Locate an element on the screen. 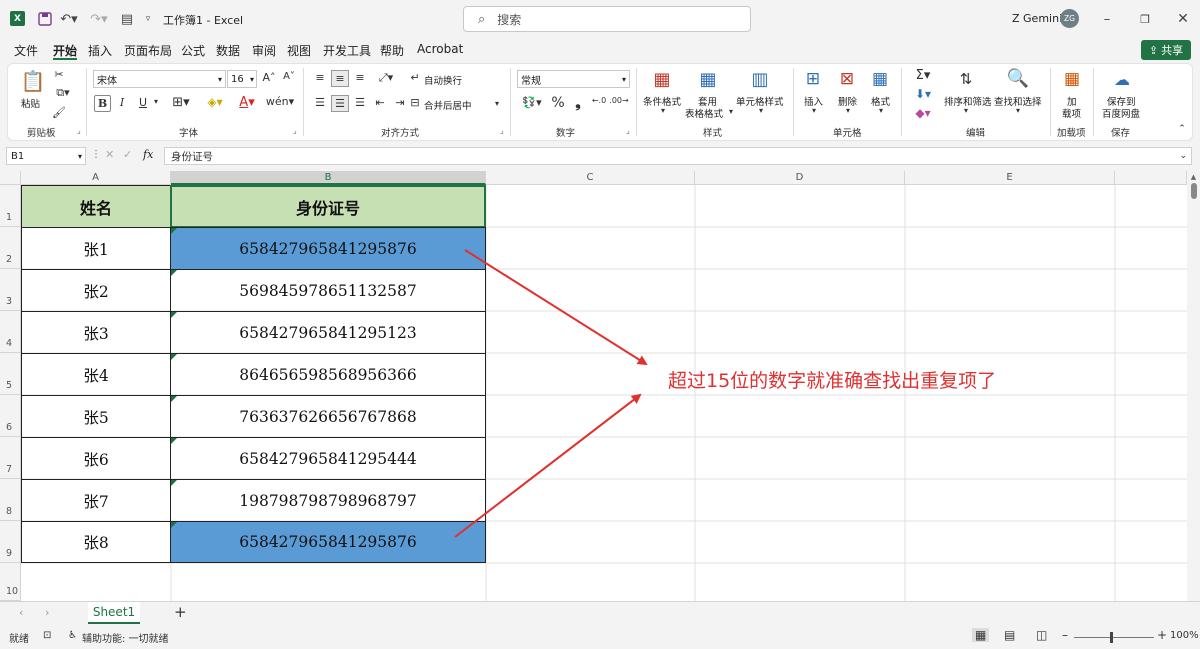  normal-view-icon: ▦ is located at coordinates (980, 635).